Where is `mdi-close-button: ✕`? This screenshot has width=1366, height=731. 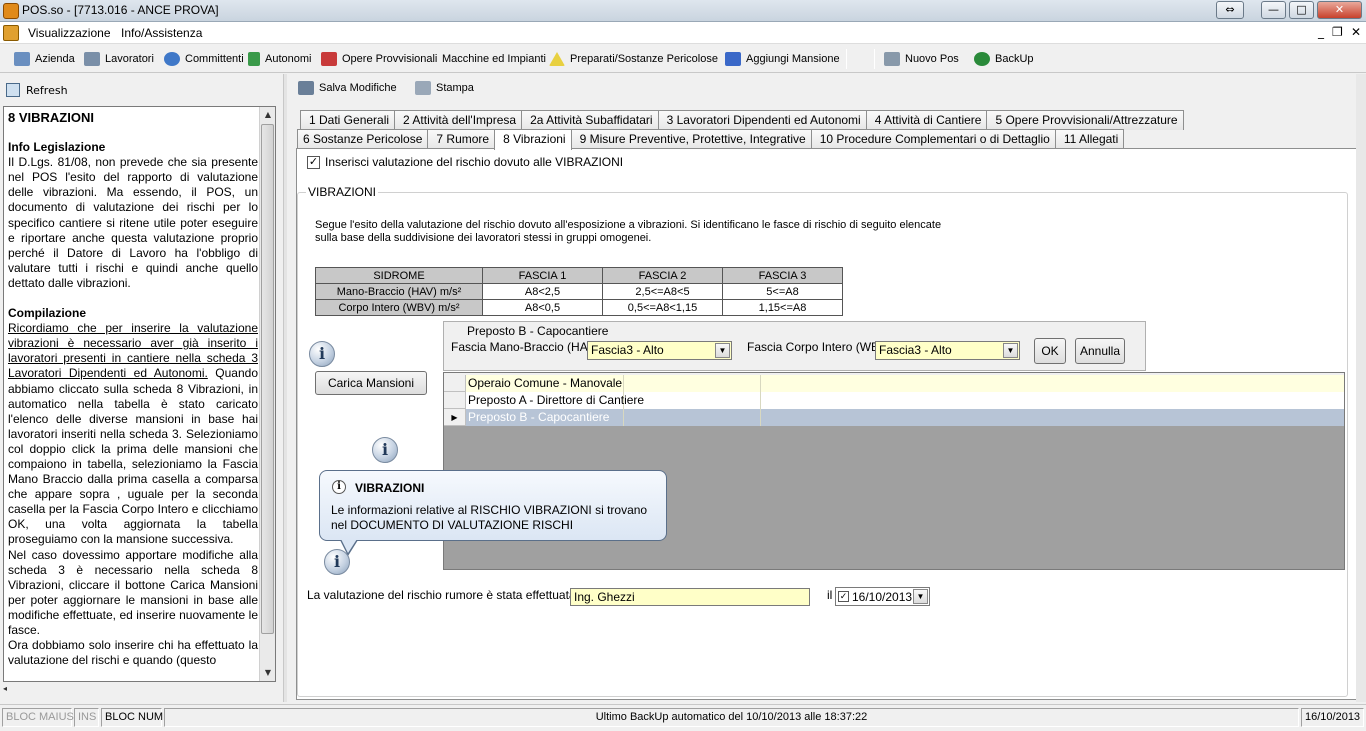 mdi-close-button: ✕ is located at coordinates (1356, 32).